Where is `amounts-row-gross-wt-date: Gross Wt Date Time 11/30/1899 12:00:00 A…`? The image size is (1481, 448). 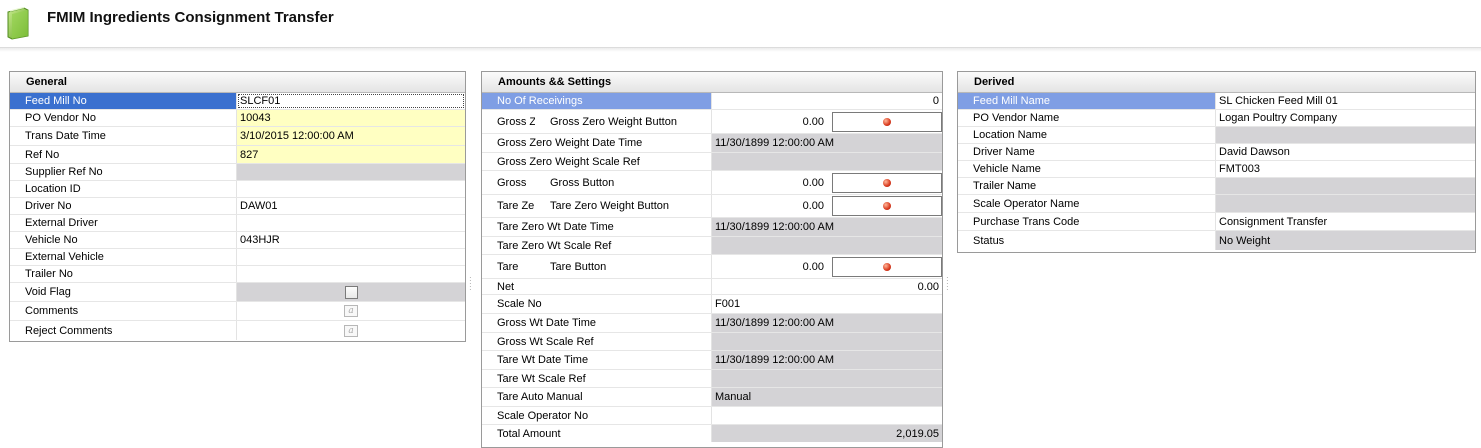 amounts-row-gross-wt-date: Gross Wt Date Time 11/30/1899 12:00:00 A… is located at coordinates (712, 323).